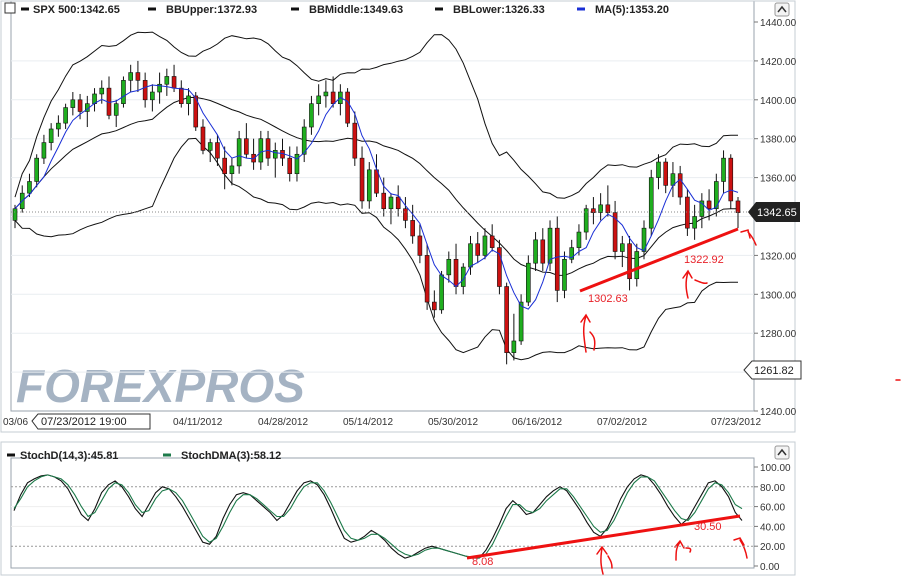  I want to click on annotation-stoch-low1: 8.08, so click(482, 562).